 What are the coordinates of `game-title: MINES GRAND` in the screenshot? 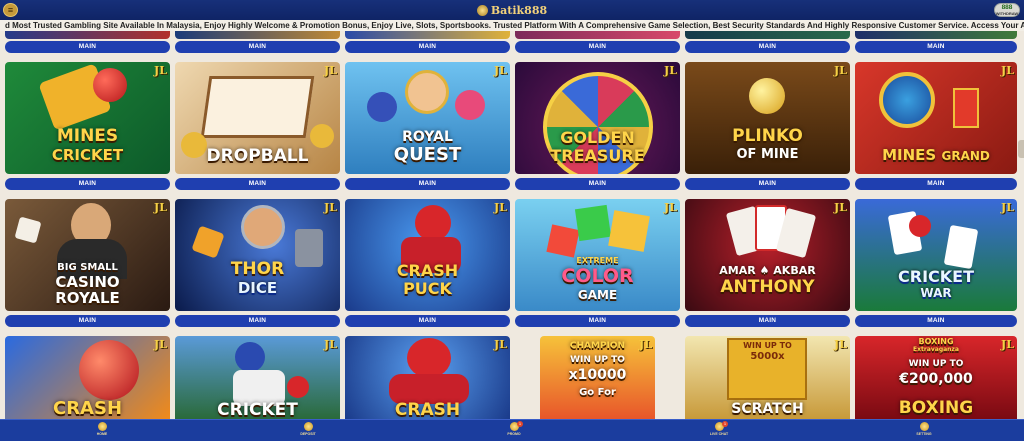 It's located at (936, 155).